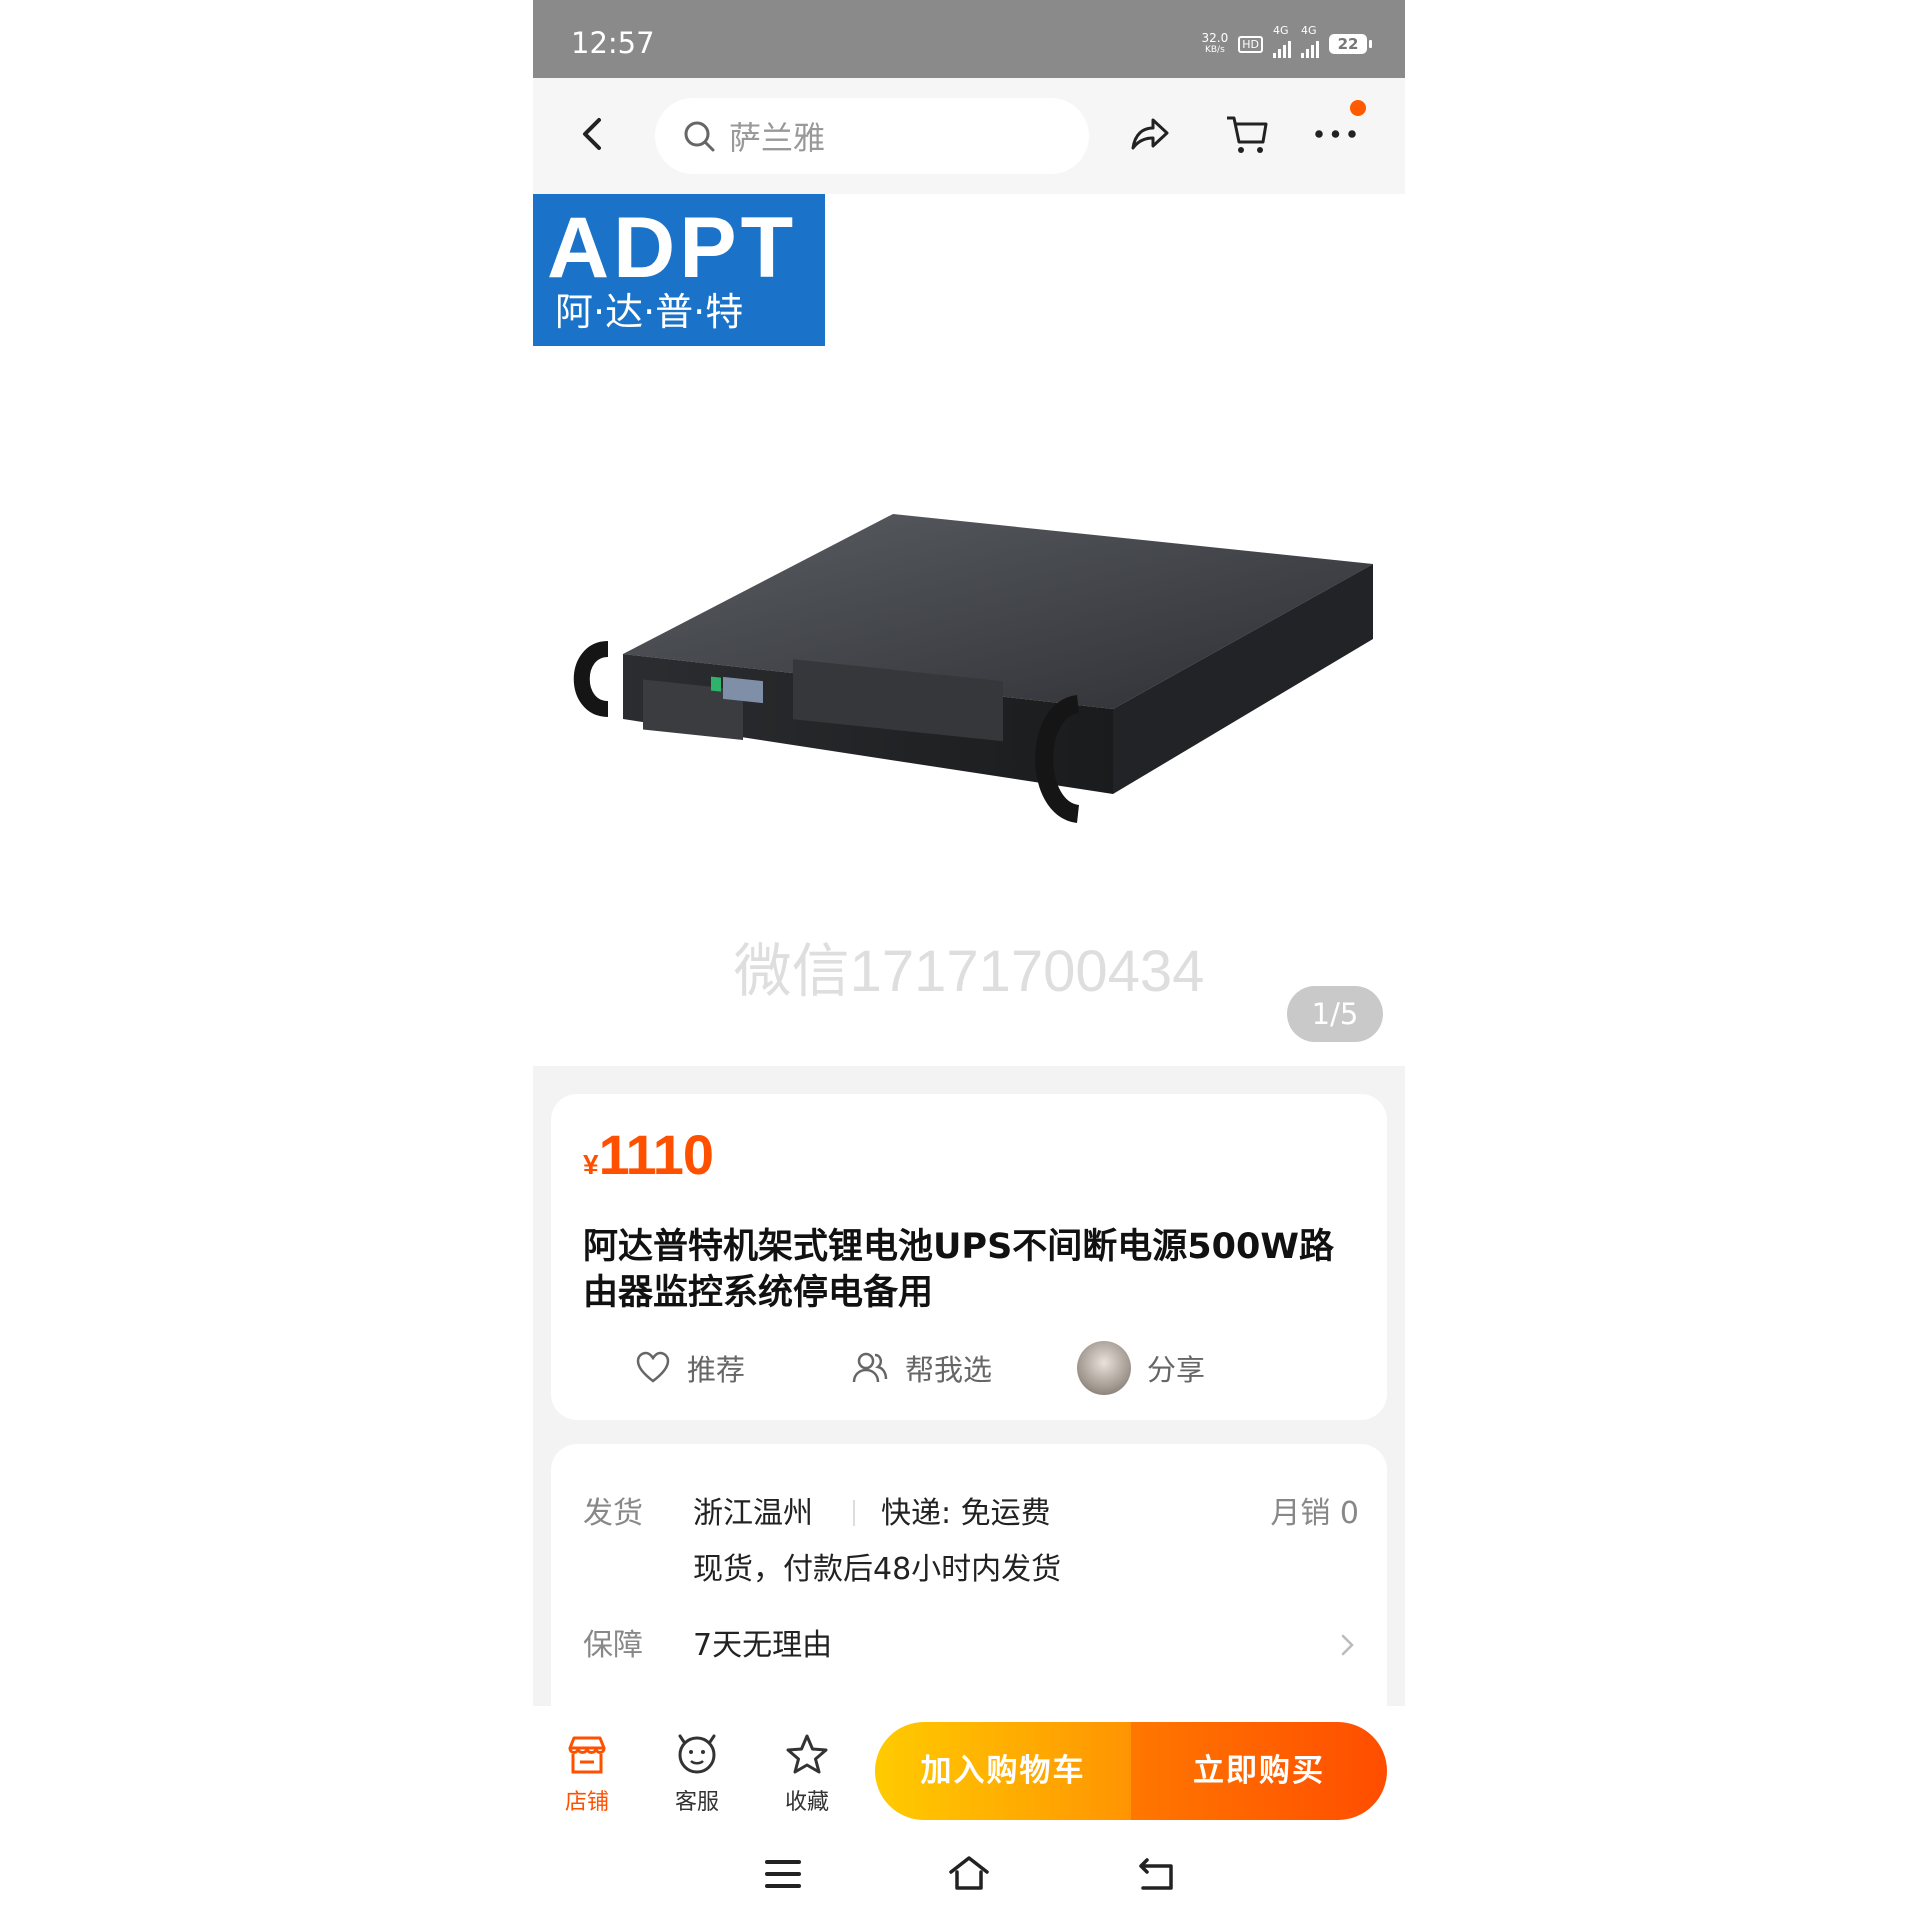  Describe the element at coordinates (1358, 108) in the screenshot. I see `notification-dot` at that location.